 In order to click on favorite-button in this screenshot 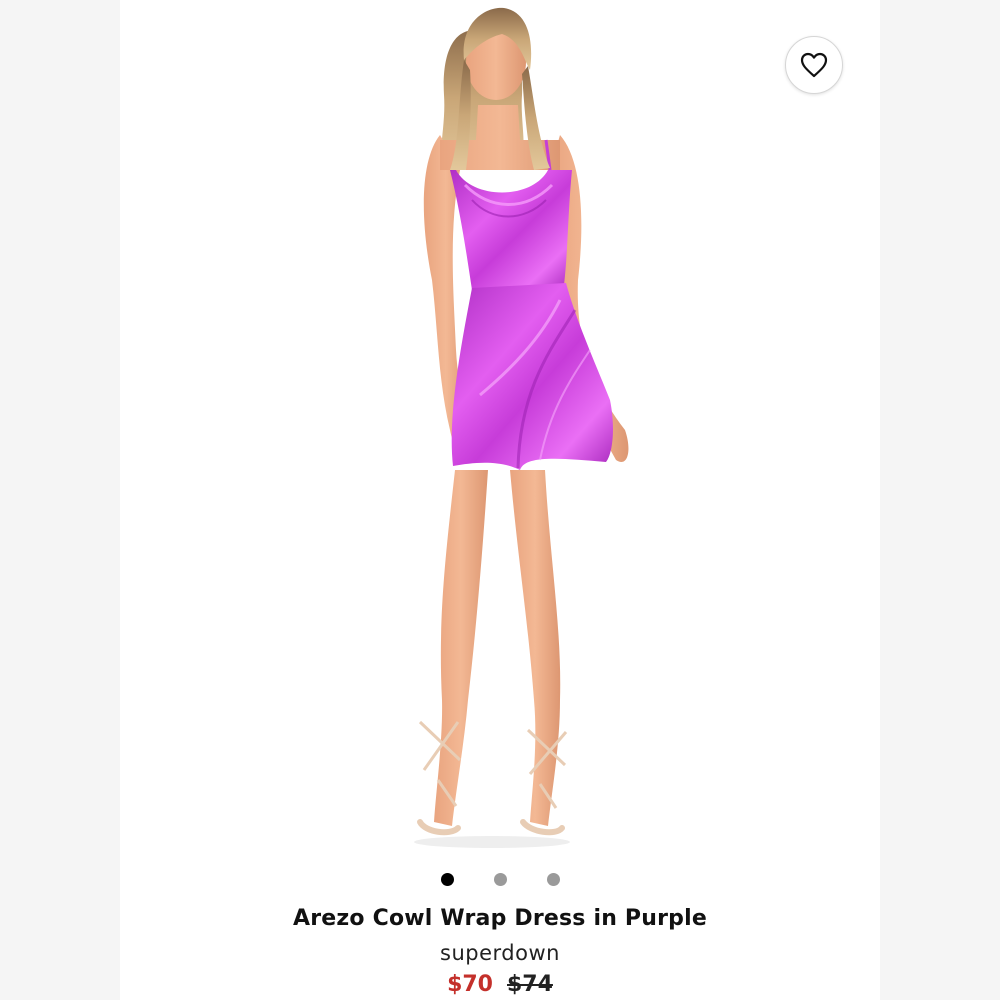, I will do `click(814, 65)`.